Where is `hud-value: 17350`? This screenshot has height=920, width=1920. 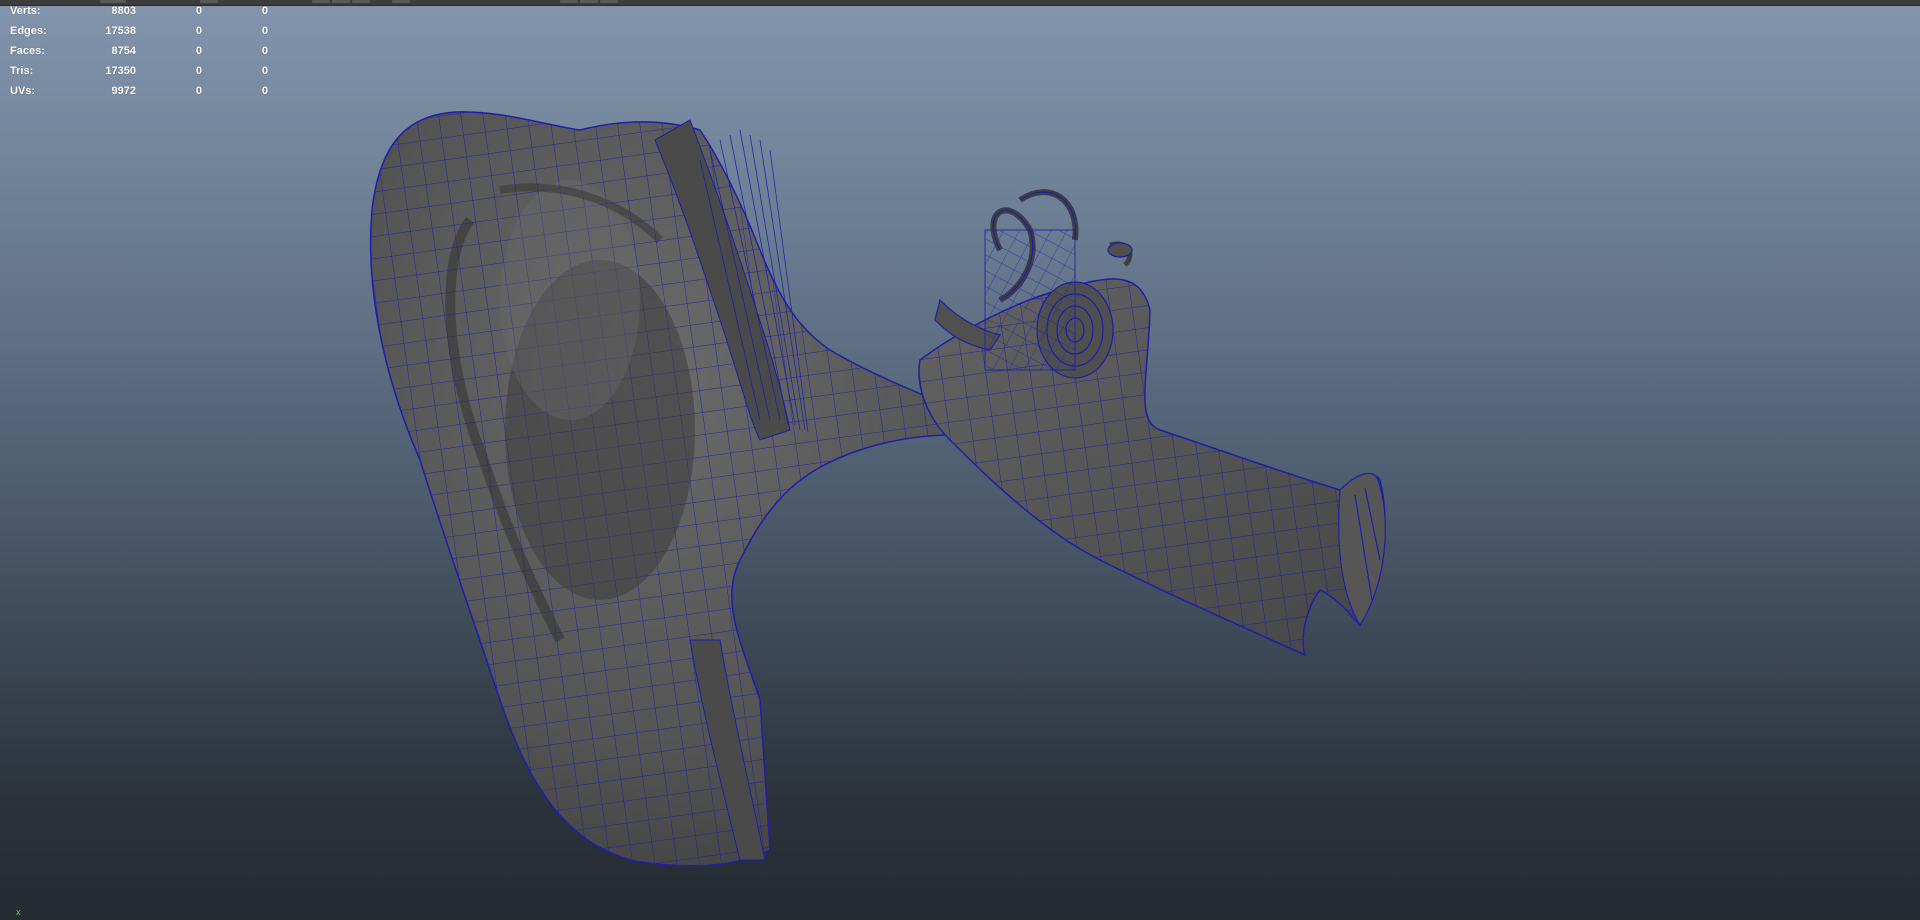
hud-value: 17350 is located at coordinates (120, 71).